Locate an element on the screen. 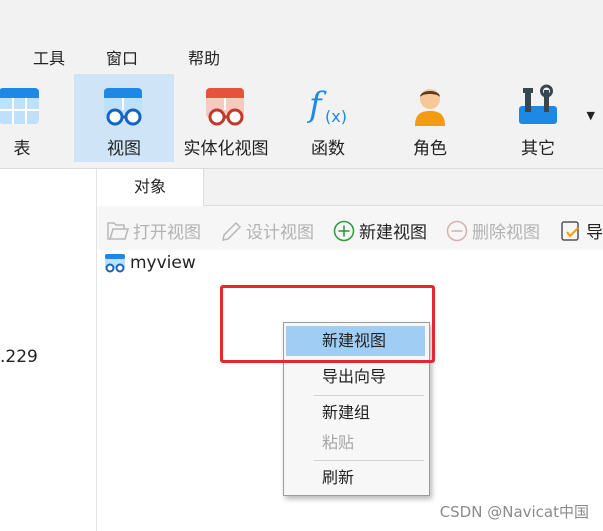  toolbar-table-button: 表 is located at coordinates (23, 118).